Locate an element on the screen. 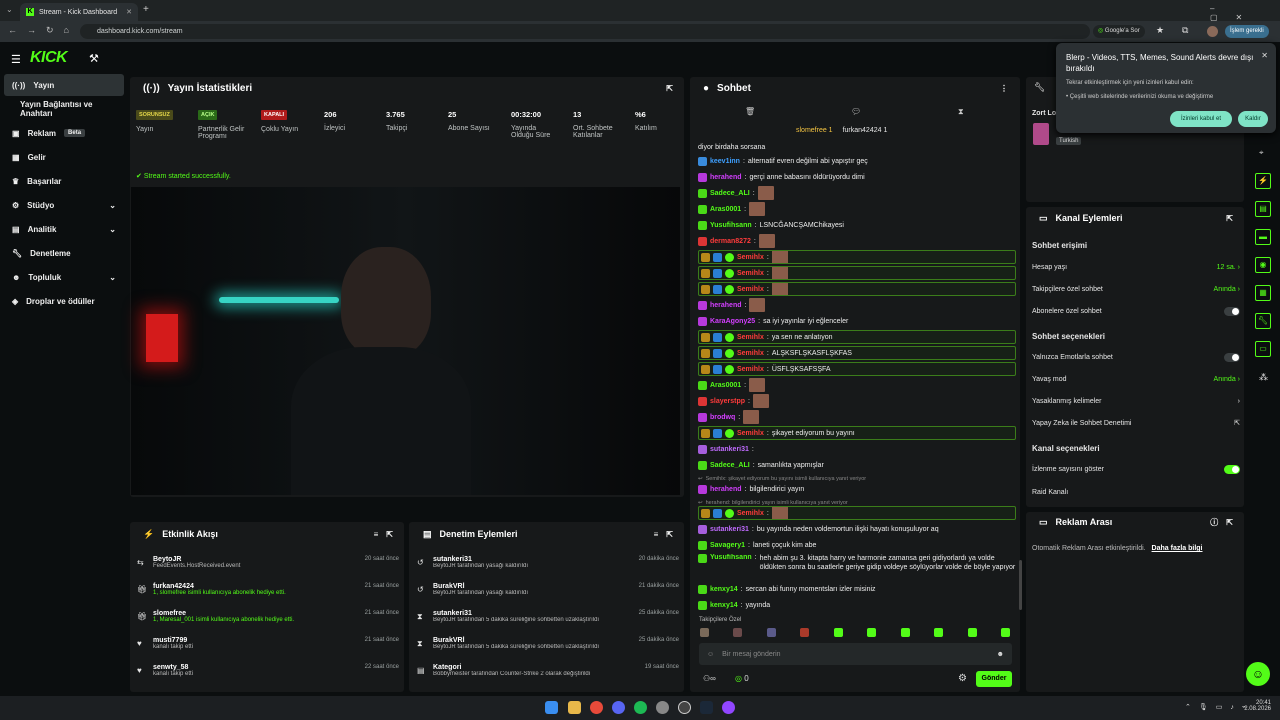  chat-message: Semihlx: ÜSFLŞKSAFSŞFA is located at coordinates (857, 369).